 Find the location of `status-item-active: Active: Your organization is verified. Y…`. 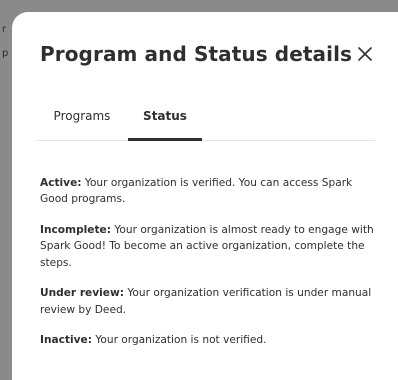

status-item-active: Active: Your organization is verified. Y… is located at coordinates (210, 191).